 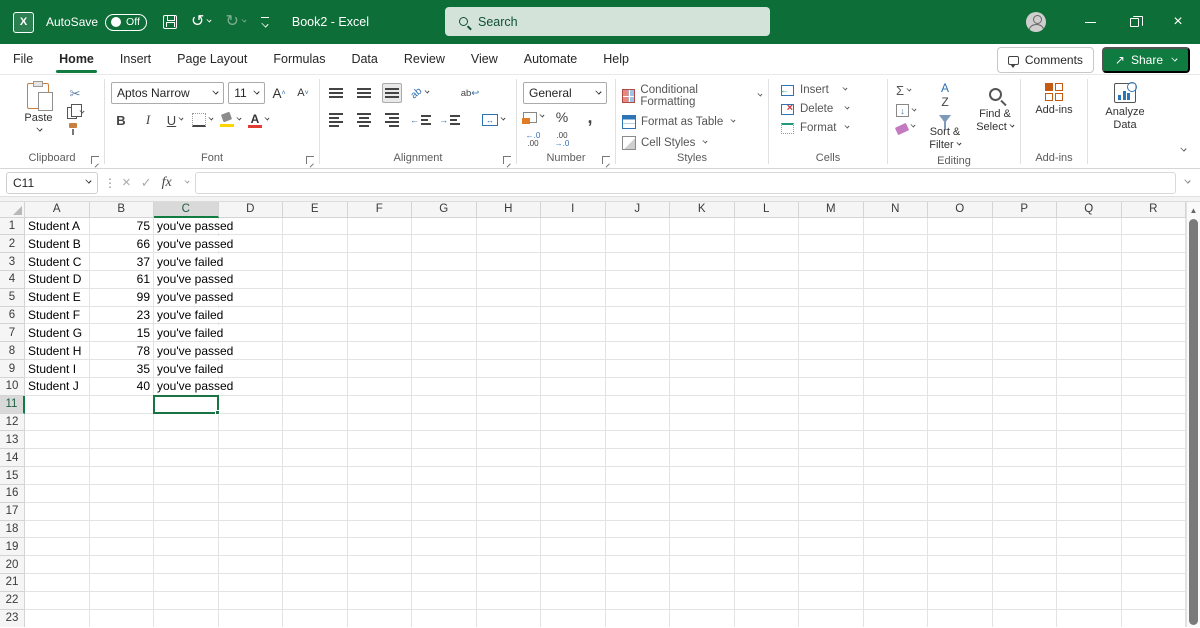 I want to click on enter-icon: ✓, so click(x=146, y=183).